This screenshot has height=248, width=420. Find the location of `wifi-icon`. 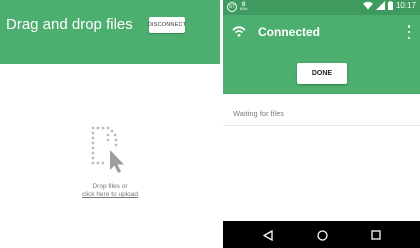

wifi-icon is located at coordinates (239, 31).